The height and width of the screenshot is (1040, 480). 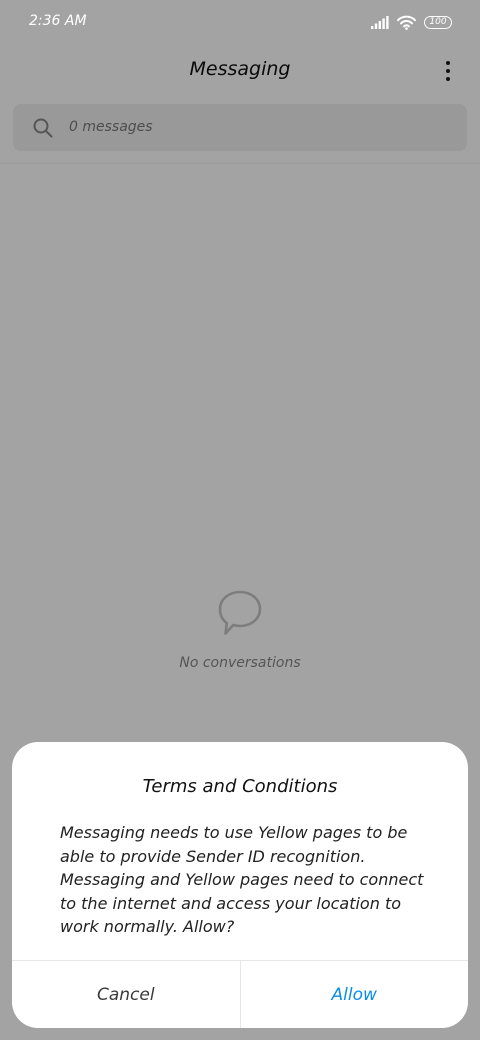 What do you see at coordinates (448, 63) in the screenshot?
I see `more-vertical-icon` at bounding box center [448, 63].